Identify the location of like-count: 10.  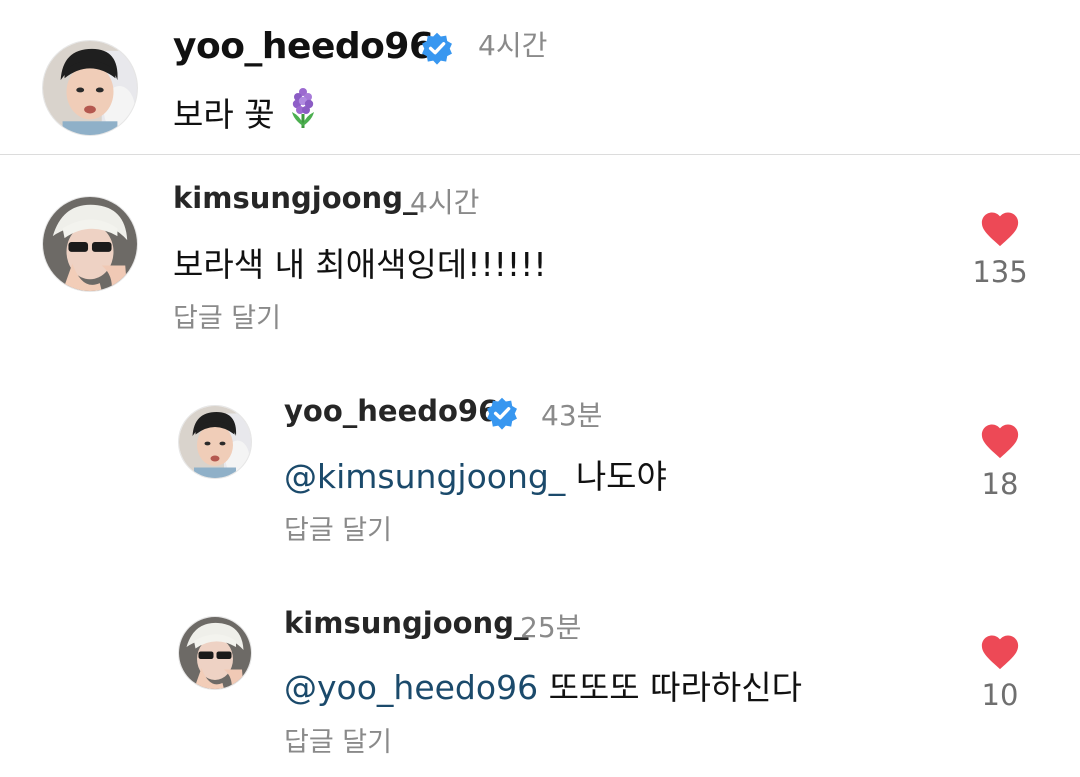
(1000, 695).